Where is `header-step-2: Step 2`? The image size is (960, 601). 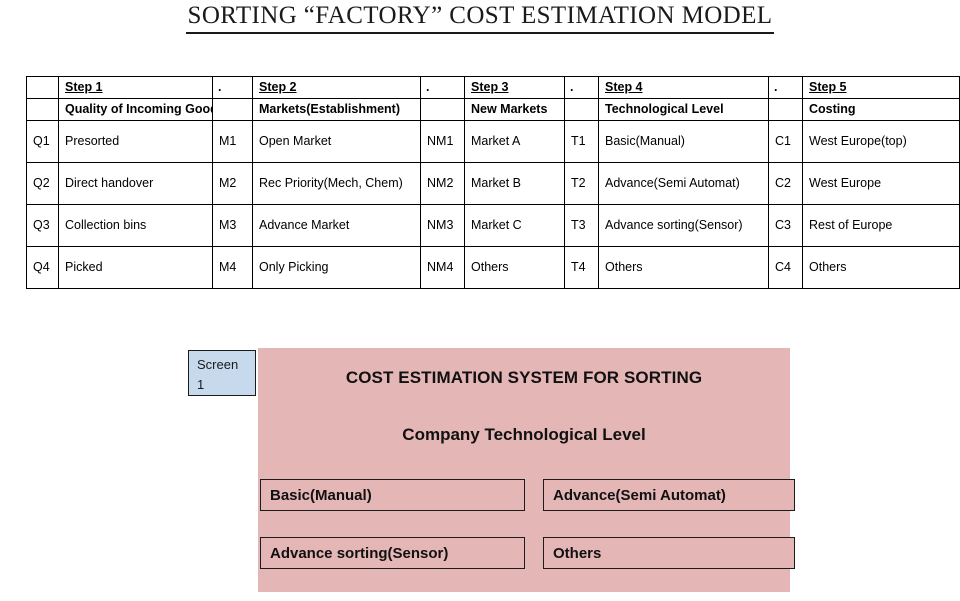
header-step-2: Step 2 is located at coordinates (336, 87).